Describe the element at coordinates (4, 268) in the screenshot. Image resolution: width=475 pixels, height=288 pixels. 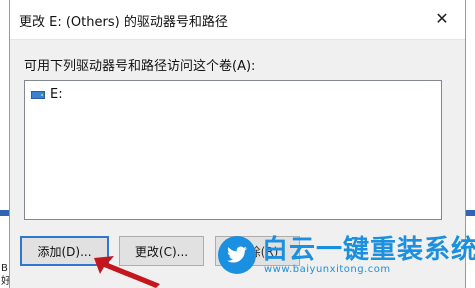
I see `background-window-text-1: B` at that location.